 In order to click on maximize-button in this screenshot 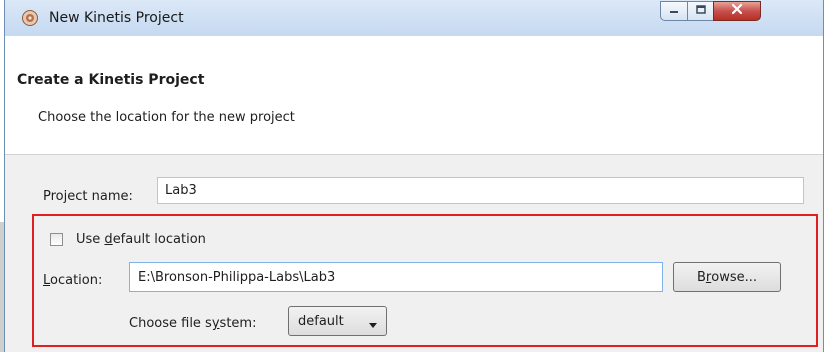, I will do `click(700, 11)`.